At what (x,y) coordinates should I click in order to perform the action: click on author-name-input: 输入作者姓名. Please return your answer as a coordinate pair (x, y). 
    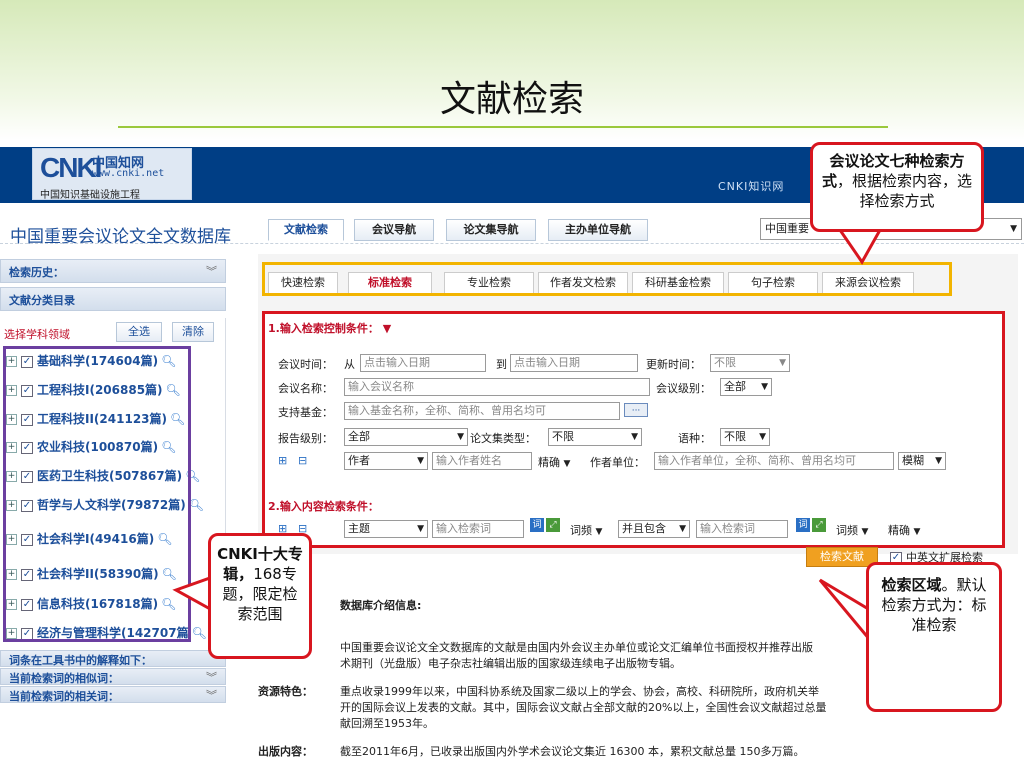
    Looking at the image, I should click on (482, 461).